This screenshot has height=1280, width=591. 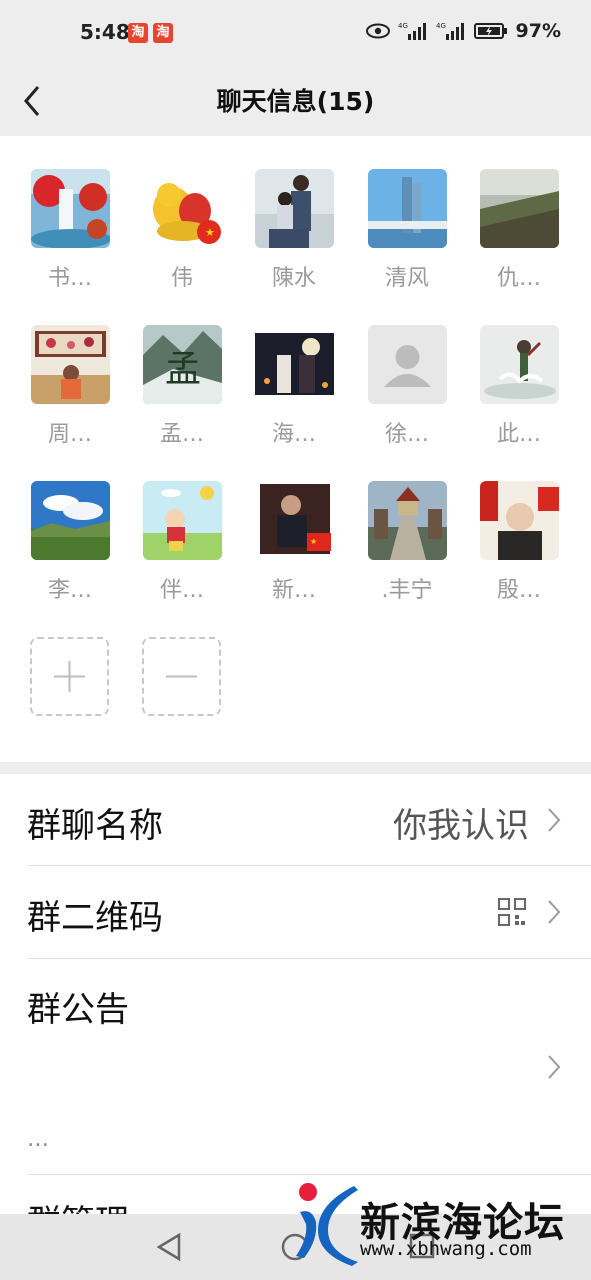 I want to click on remove-member-button, so click(x=181, y=676).